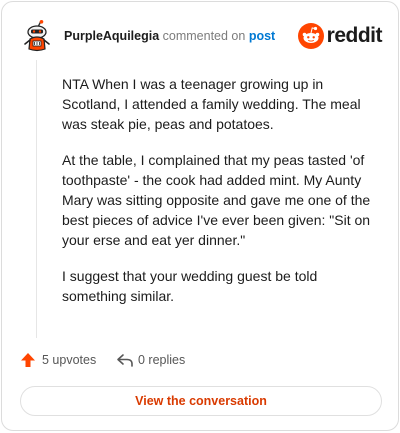 The width and height of the screenshot is (400, 433). I want to click on comment-footer: 5 upvotes 0 replies, so click(201, 360).